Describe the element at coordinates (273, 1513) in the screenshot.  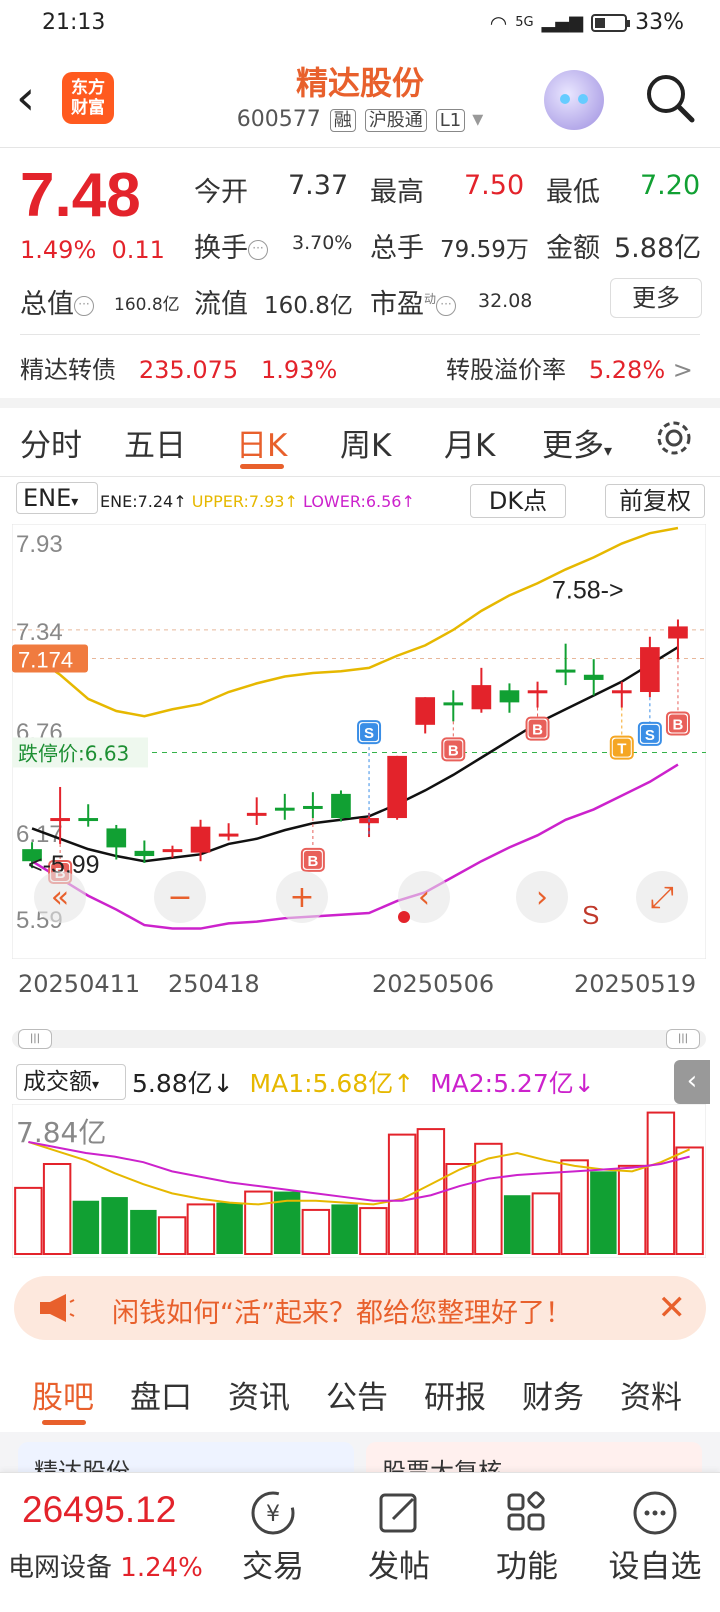
I see `yen-icon: ¥` at that location.